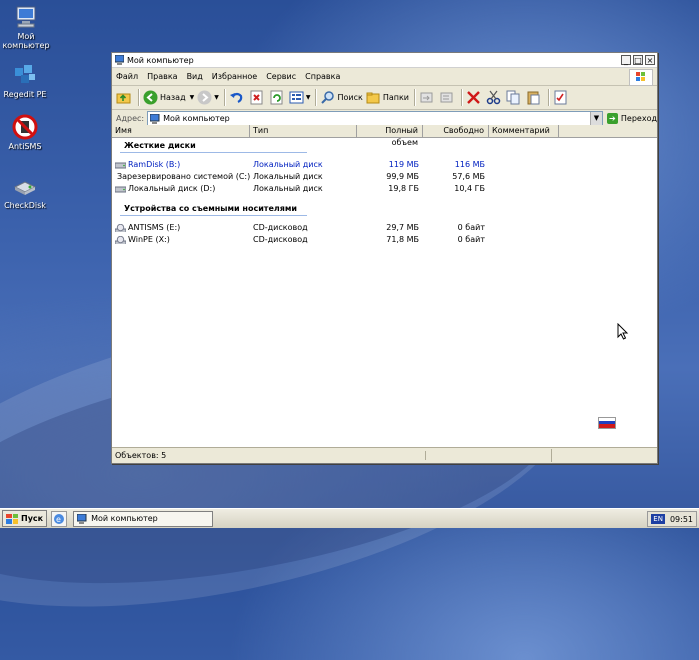  What do you see at coordinates (25, 75) in the screenshot?
I see `regedit-icon` at bounding box center [25, 75].